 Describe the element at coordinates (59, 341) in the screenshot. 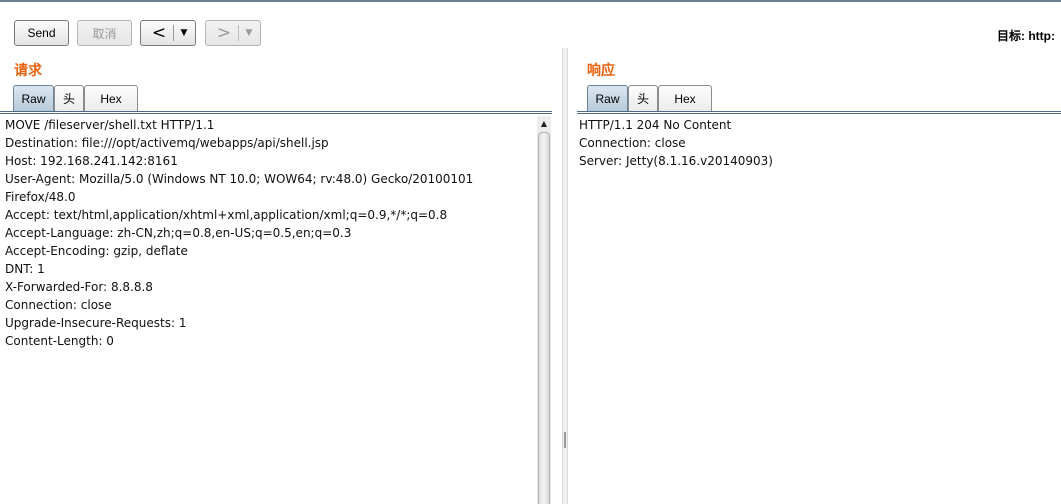

I see `request-line: Content-Length: 0` at that location.